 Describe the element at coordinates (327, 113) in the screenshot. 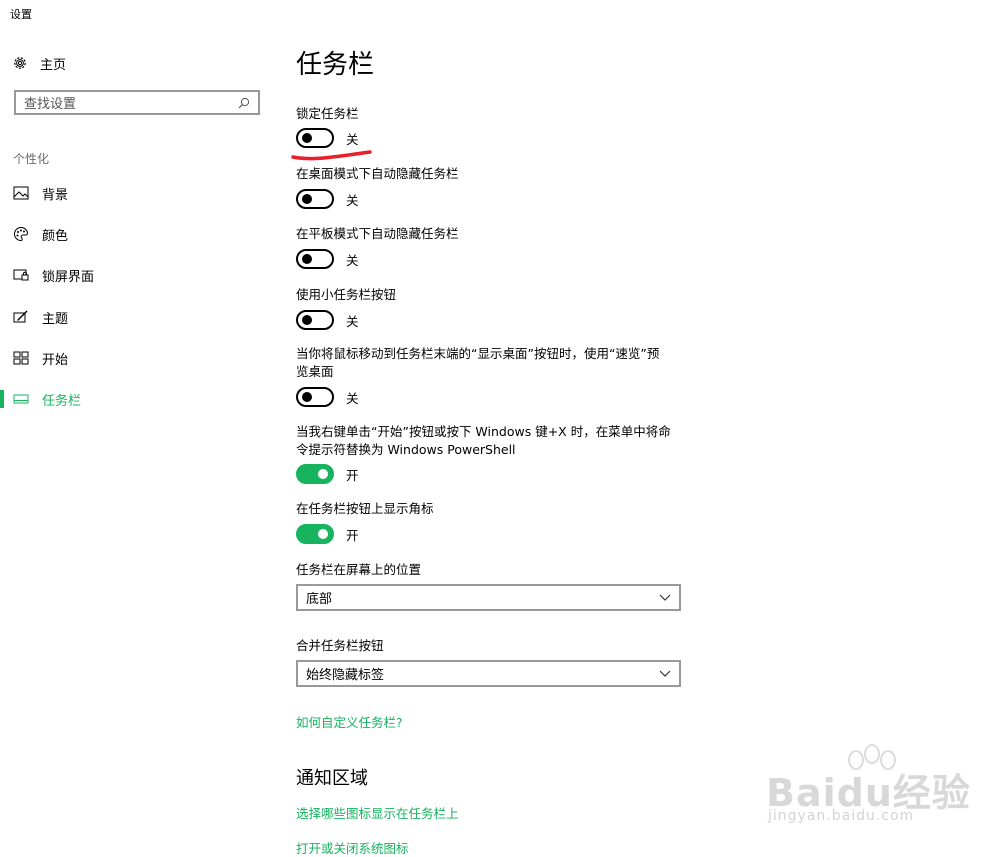

I see `lock-taskbar-label: 锁定任务栏` at that location.